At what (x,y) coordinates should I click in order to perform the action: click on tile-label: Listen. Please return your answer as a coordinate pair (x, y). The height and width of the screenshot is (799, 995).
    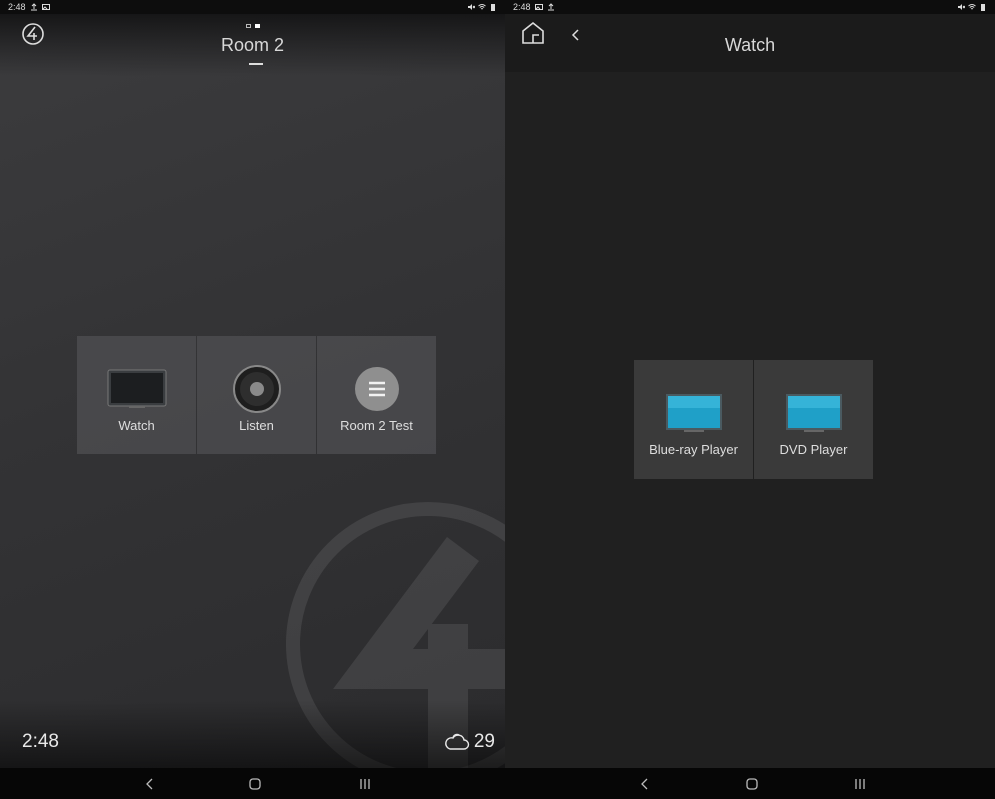
    Looking at the image, I should click on (256, 425).